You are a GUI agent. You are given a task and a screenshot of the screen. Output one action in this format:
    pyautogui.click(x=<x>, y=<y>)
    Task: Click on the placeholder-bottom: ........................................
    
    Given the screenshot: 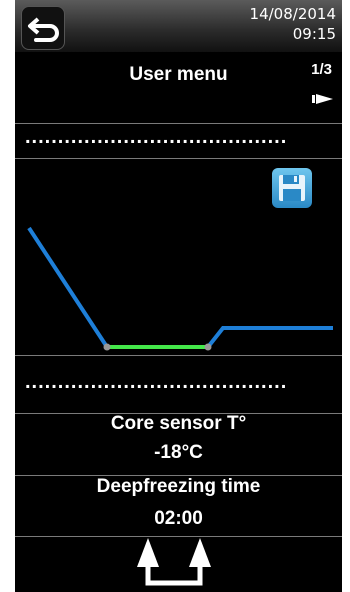 What is the action you would take?
    pyautogui.click(x=156, y=382)
    